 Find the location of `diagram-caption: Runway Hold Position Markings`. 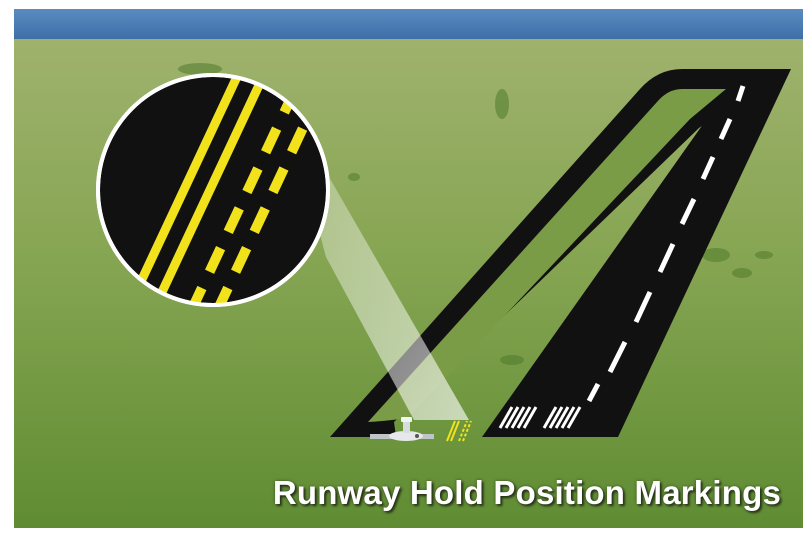

diagram-caption: Runway Hold Position Markings is located at coordinates (526, 492).